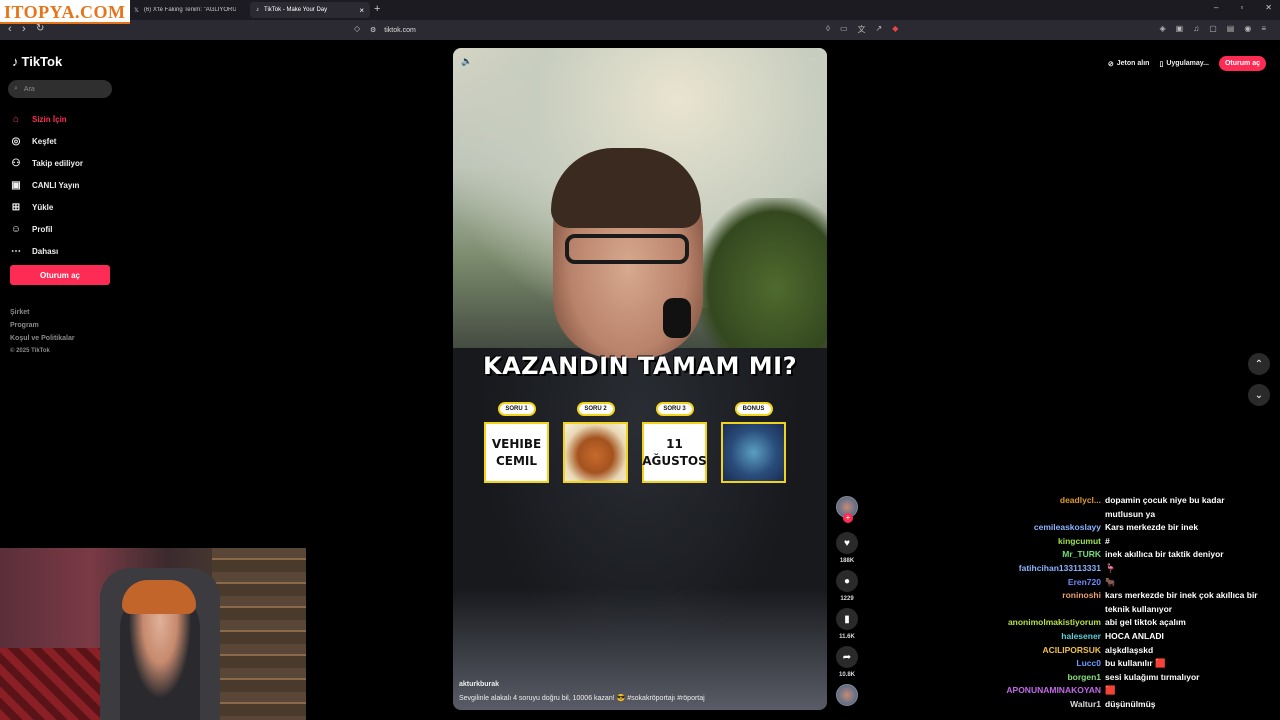  I want to click on chevron-up-icon: ⌃, so click(1259, 364).